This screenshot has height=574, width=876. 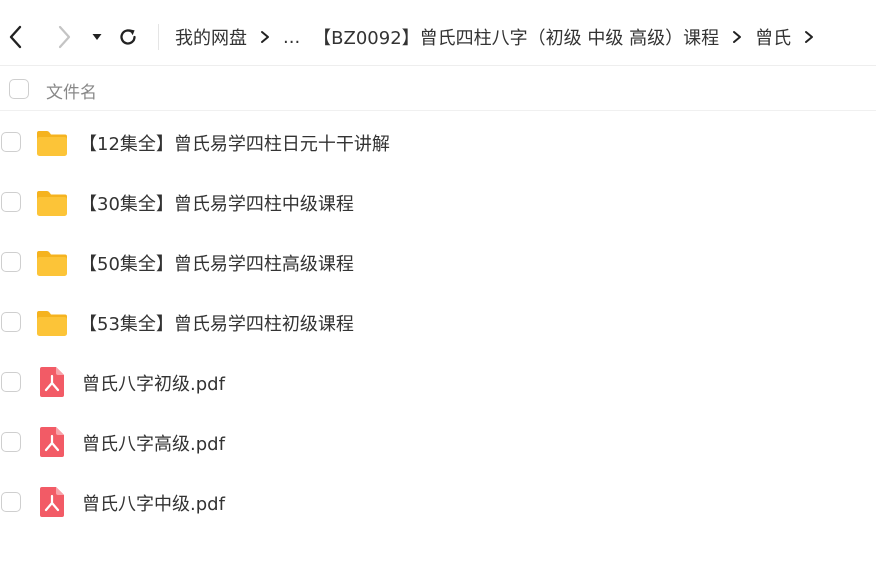 What do you see at coordinates (153, 384) in the screenshot?
I see `file-name: 曾氏八字初级.pdf` at bounding box center [153, 384].